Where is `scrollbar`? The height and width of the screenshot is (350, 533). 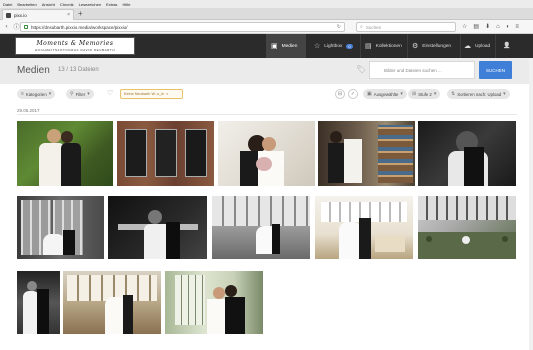
scrollbar is located at coordinates (531, 204).